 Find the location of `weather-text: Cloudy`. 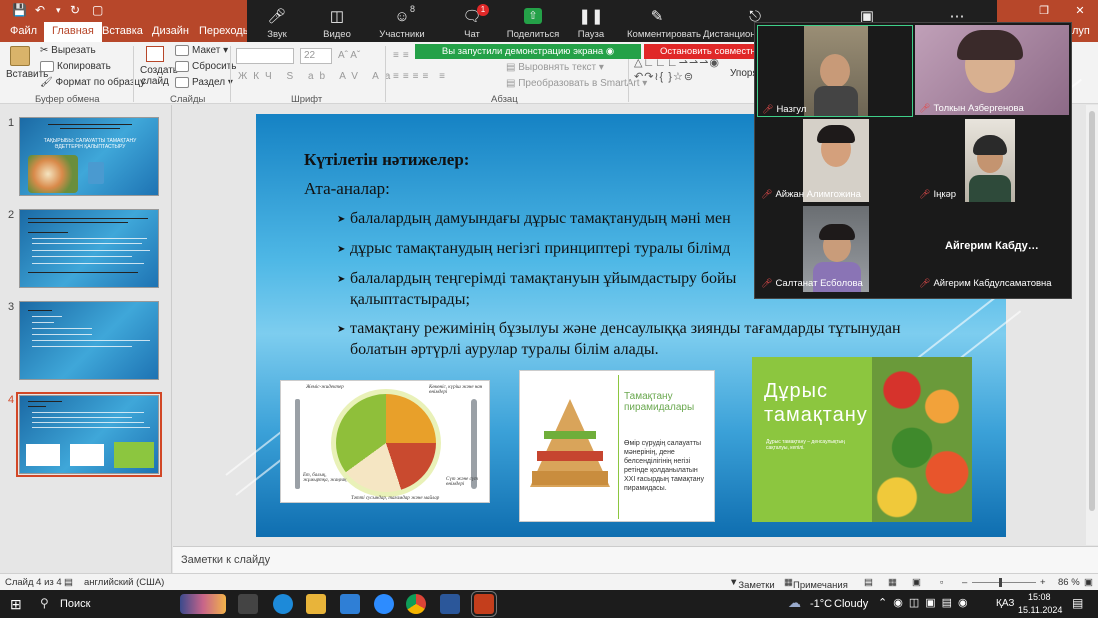

weather-text: Cloudy is located at coordinates (851, 604).